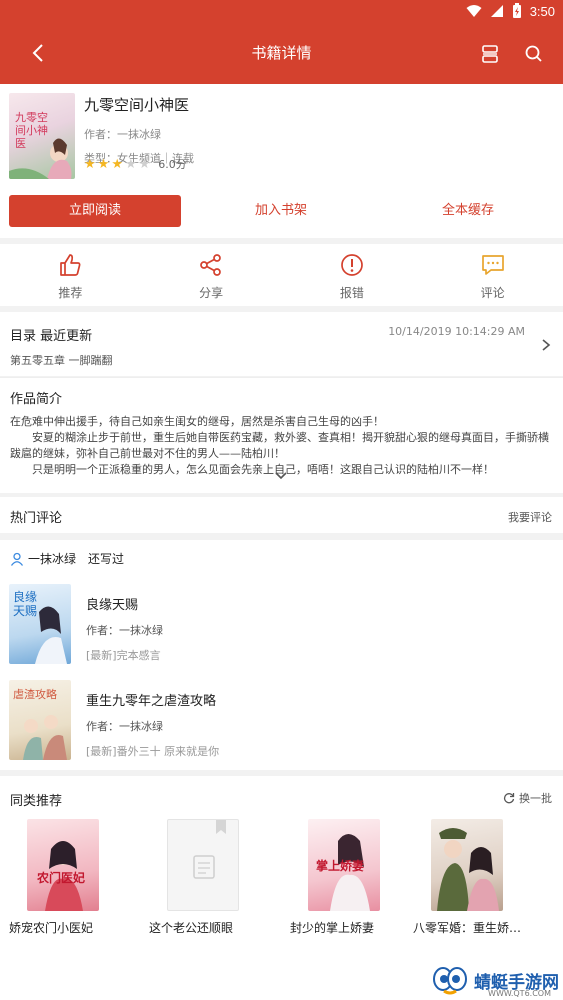 The image size is (563, 1000). I want to click on status-icons: 3:50, so click(510, 11).